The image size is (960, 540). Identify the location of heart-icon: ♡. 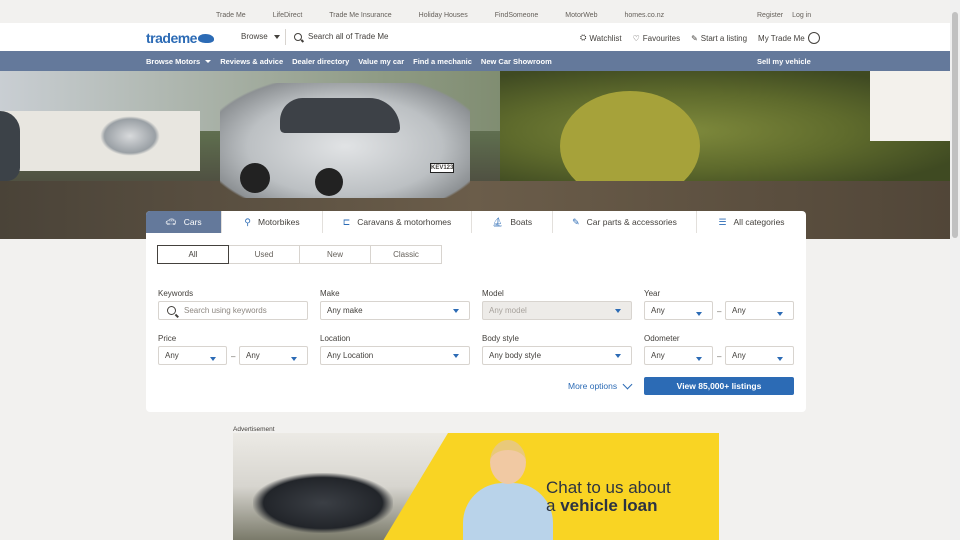
(636, 38).